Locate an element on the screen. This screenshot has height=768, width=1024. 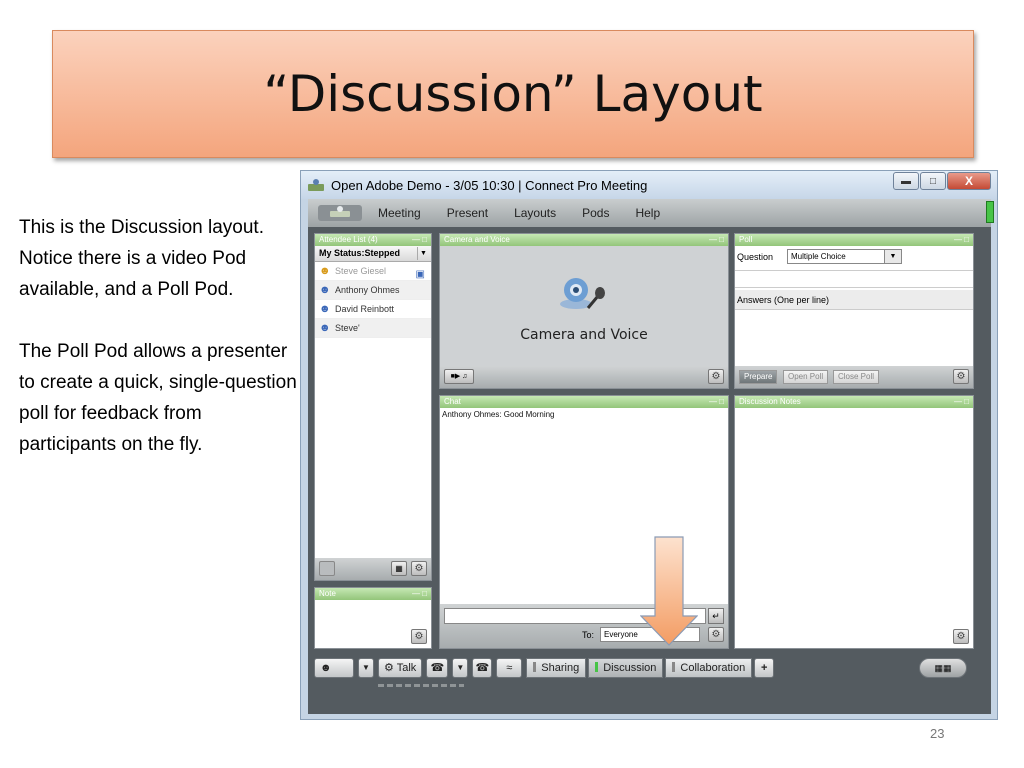
attendee-row: ☻ Steve Giesel ▣ is located at coordinates (373, 271).